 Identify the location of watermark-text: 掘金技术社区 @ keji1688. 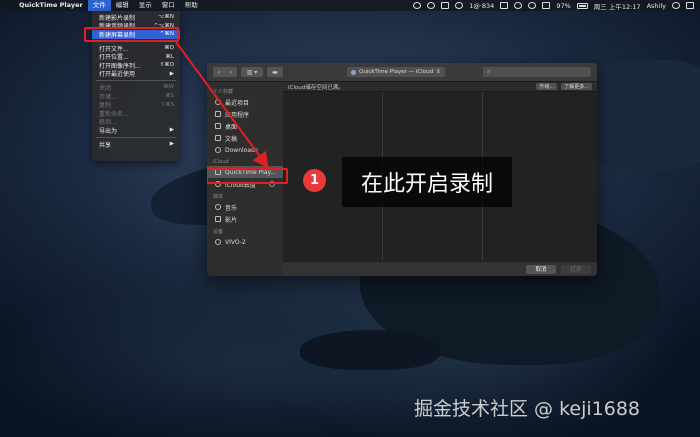
(527, 409).